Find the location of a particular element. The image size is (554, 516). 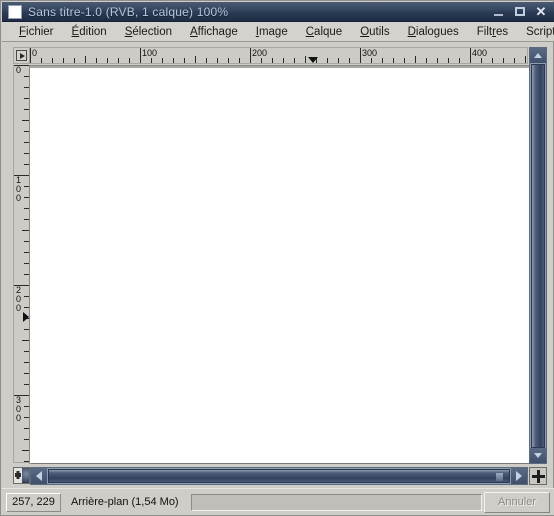

arrow-right-icon is located at coordinates (519, 476).